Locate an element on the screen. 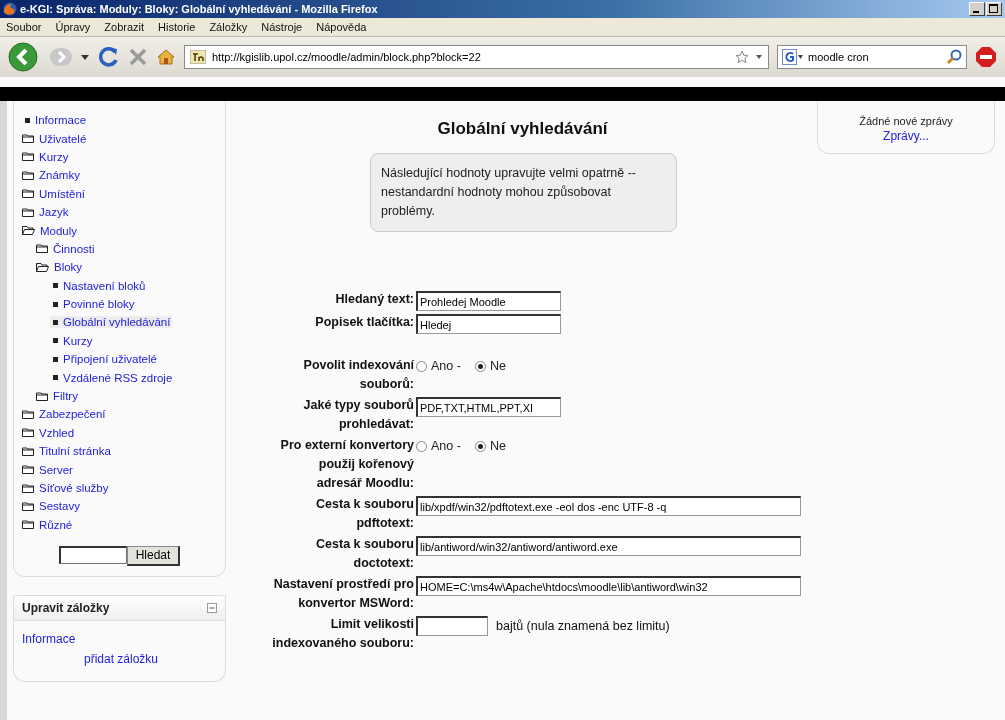 The width and height of the screenshot is (1005, 720). text-field: Hledej is located at coordinates (488, 324).